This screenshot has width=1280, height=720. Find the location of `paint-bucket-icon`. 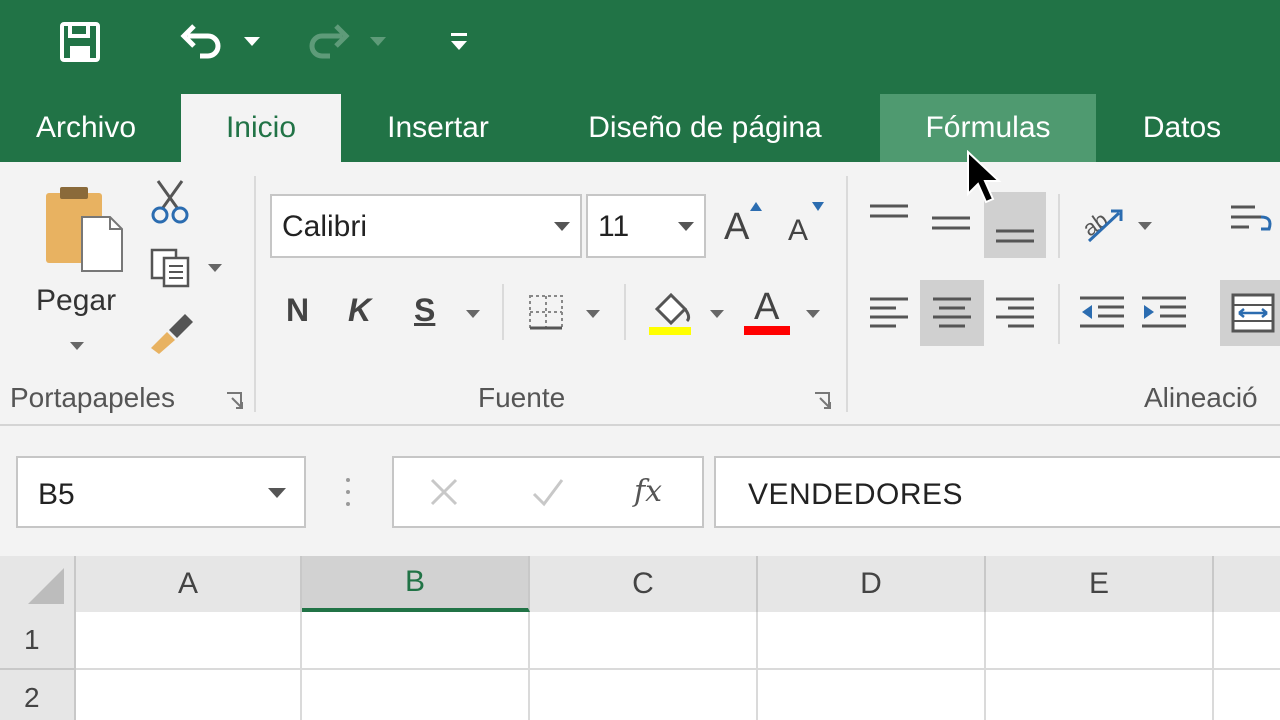

paint-bucket-icon is located at coordinates (670, 313).